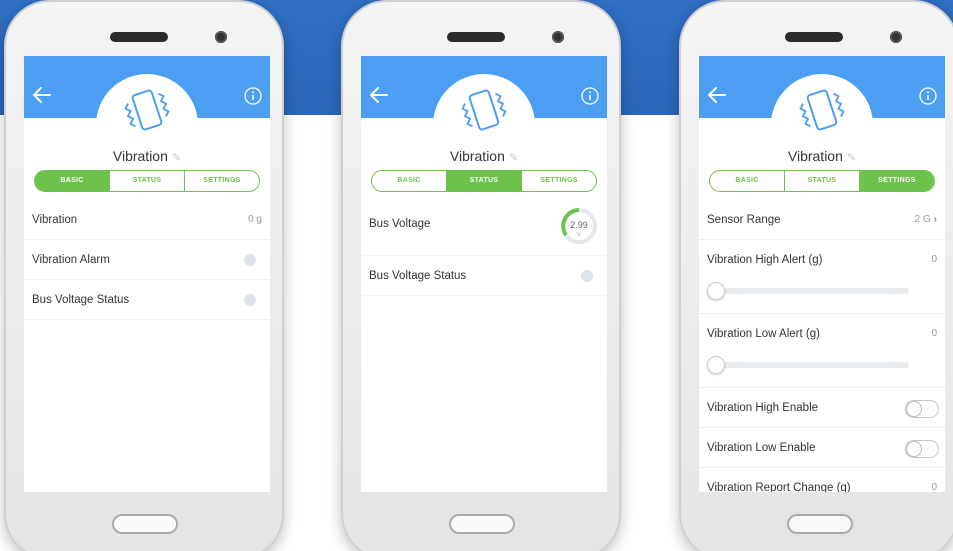 This screenshot has width=953, height=551. What do you see at coordinates (579, 225) in the screenshot?
I see `gauge-value: 2.99` at bounding box center [579, 225].